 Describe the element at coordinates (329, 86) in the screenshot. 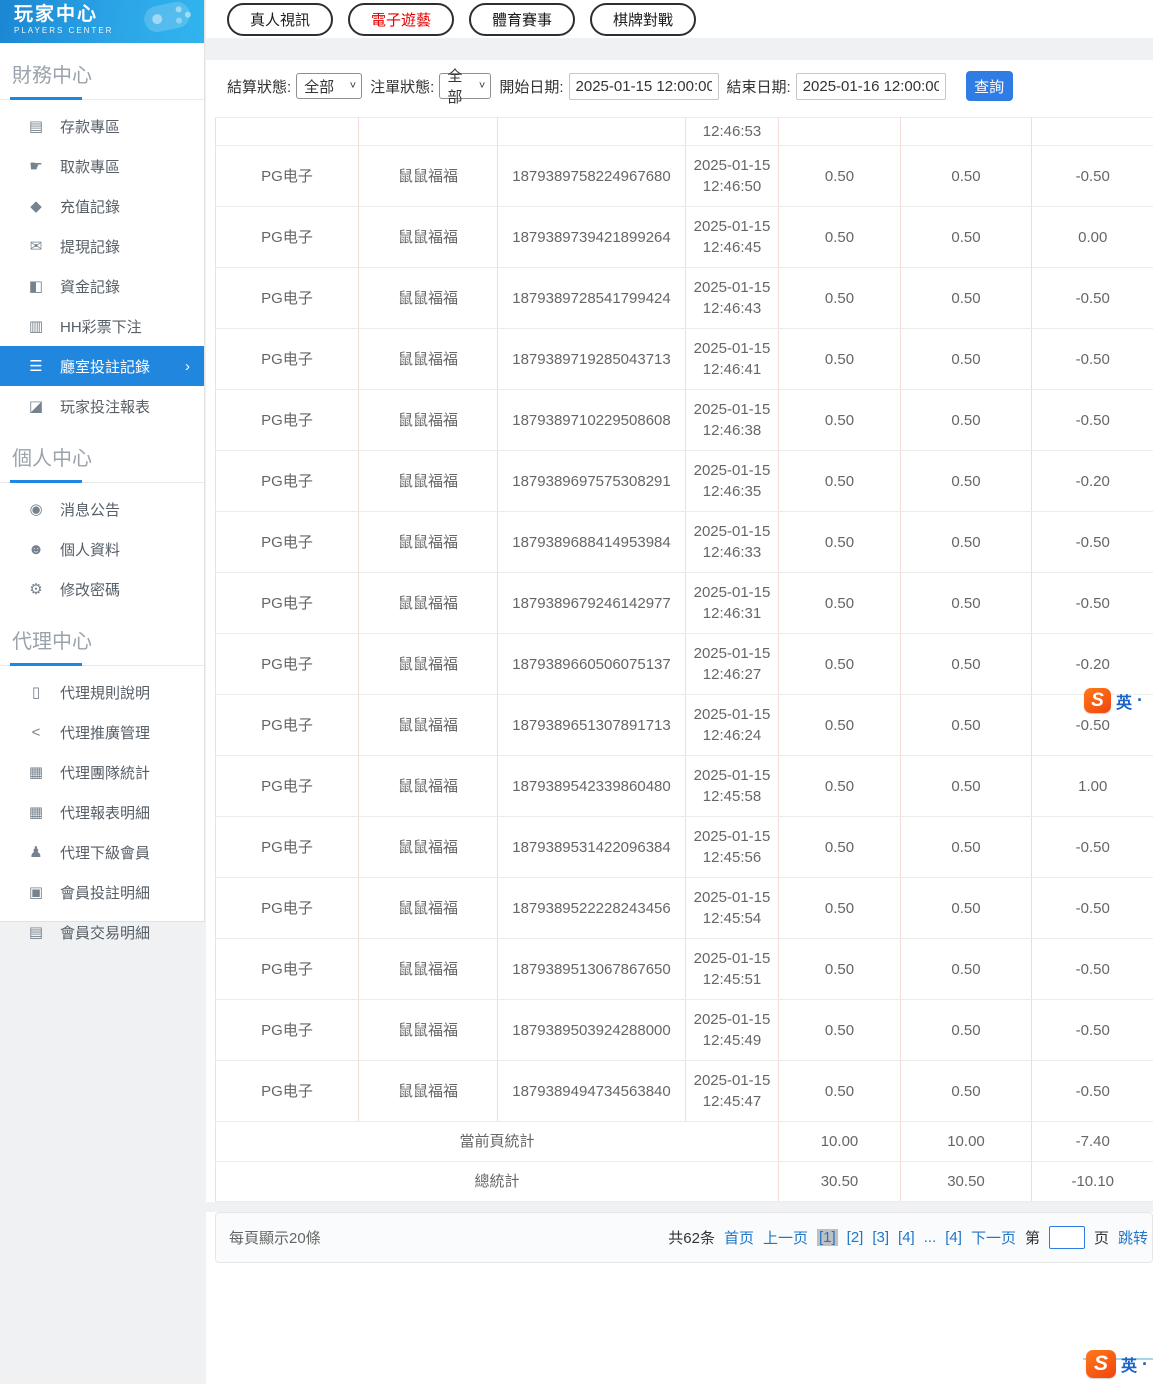

I see `settle-status-select: 全部 ˅` at that location.